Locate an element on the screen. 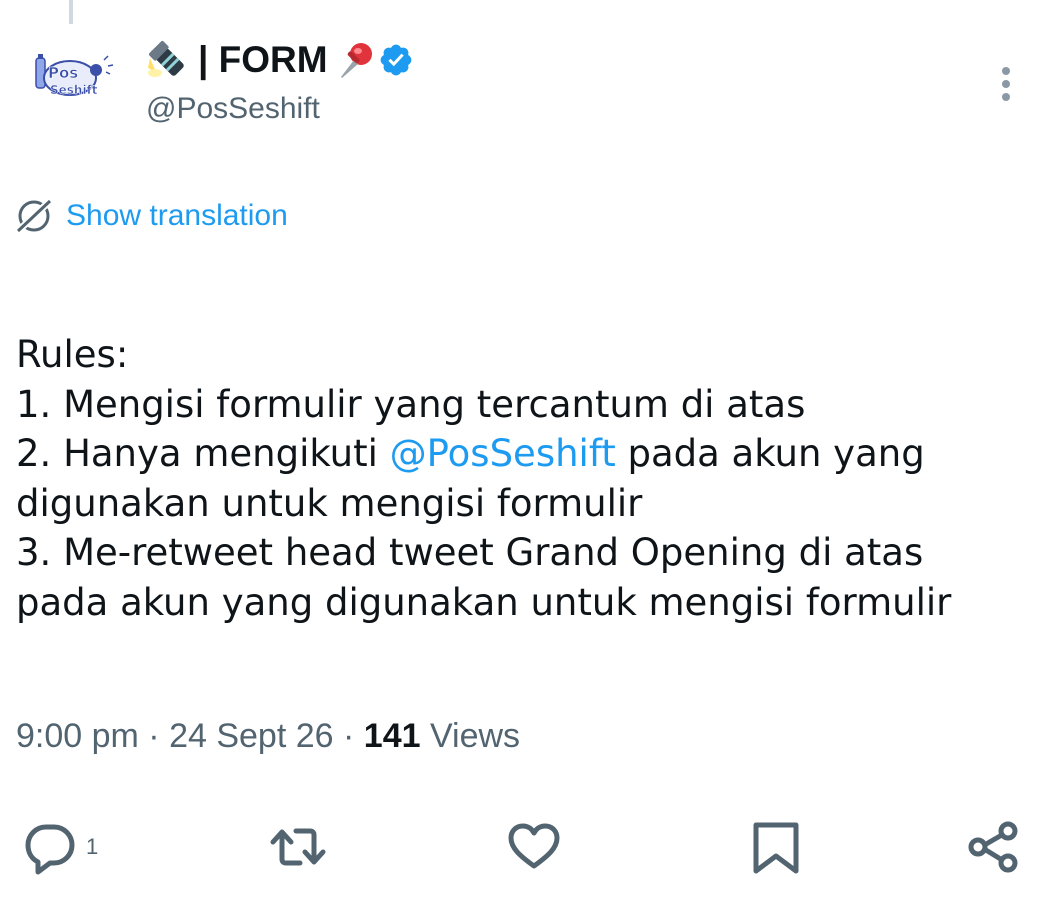  author-name-row: | FORM is located at coordinates (280, 60).